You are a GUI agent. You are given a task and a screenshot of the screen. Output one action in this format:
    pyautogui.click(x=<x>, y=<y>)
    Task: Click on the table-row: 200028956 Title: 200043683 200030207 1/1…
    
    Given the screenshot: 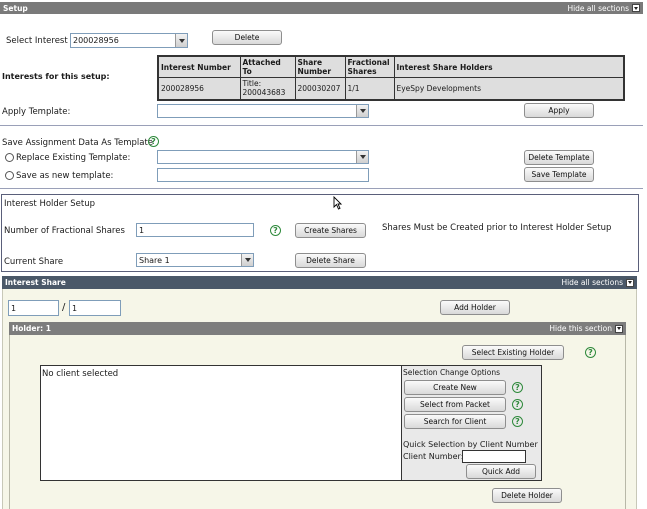 What is the action you would take?
    pyautogui.click(x=391, y=88)
    